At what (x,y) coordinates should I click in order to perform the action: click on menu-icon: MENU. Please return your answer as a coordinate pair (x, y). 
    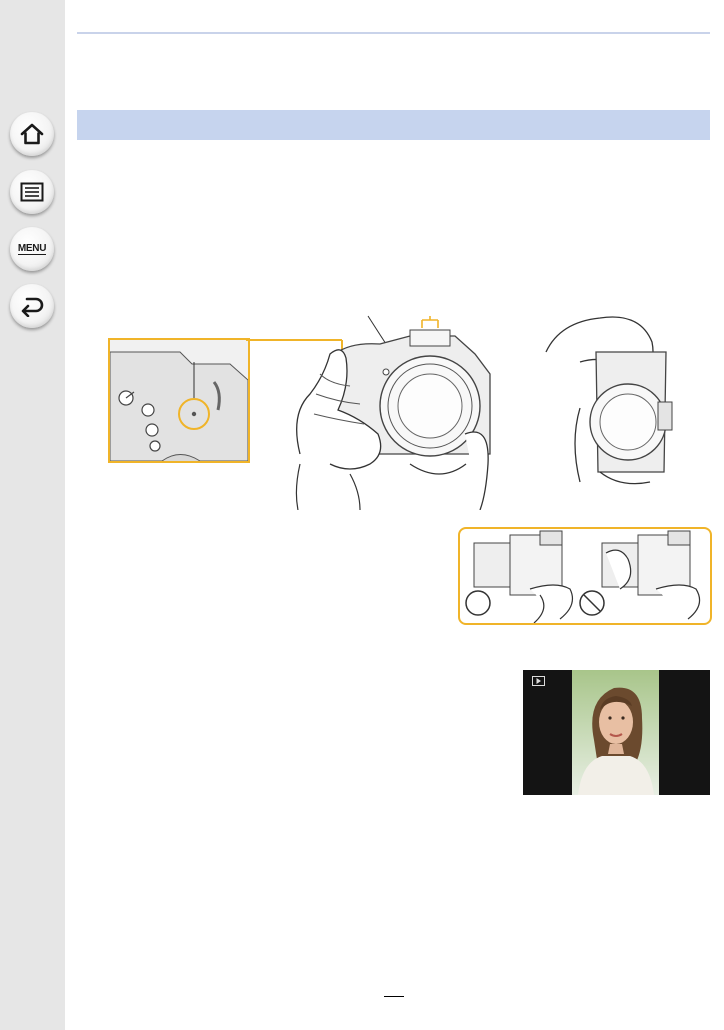
    Looking at the image, I should click on (32, 248).